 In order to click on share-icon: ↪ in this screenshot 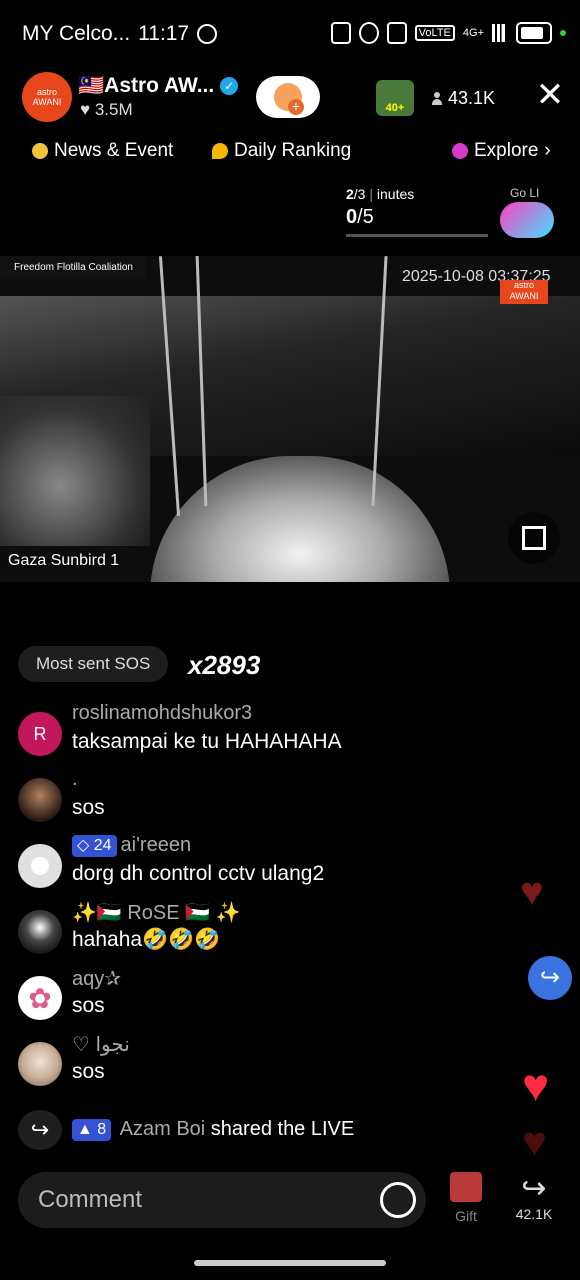, I will do `click(40, 1130)`.